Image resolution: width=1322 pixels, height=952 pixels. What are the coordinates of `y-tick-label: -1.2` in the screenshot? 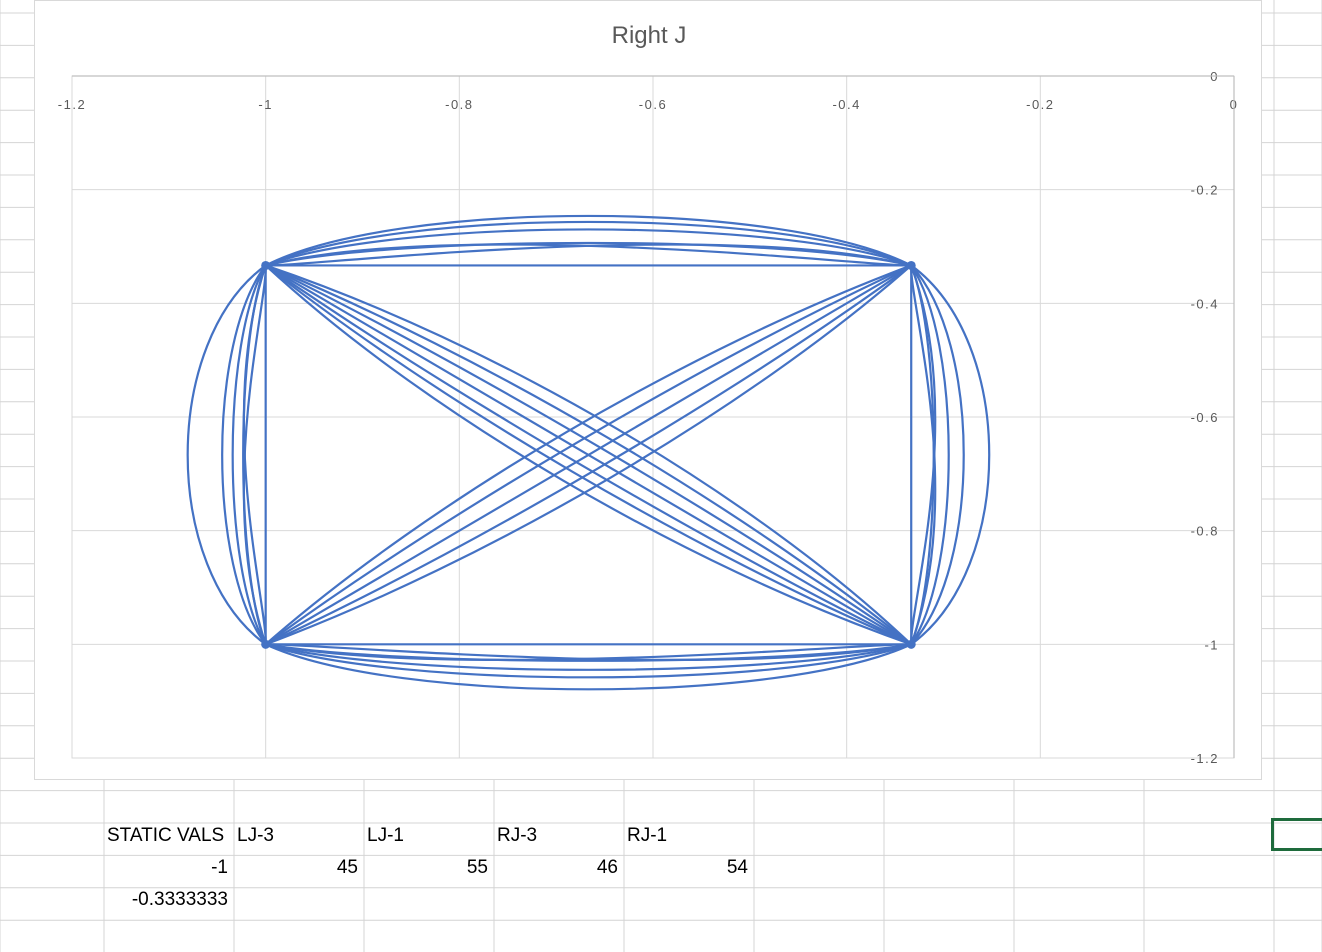 It's located at (1205, 758).